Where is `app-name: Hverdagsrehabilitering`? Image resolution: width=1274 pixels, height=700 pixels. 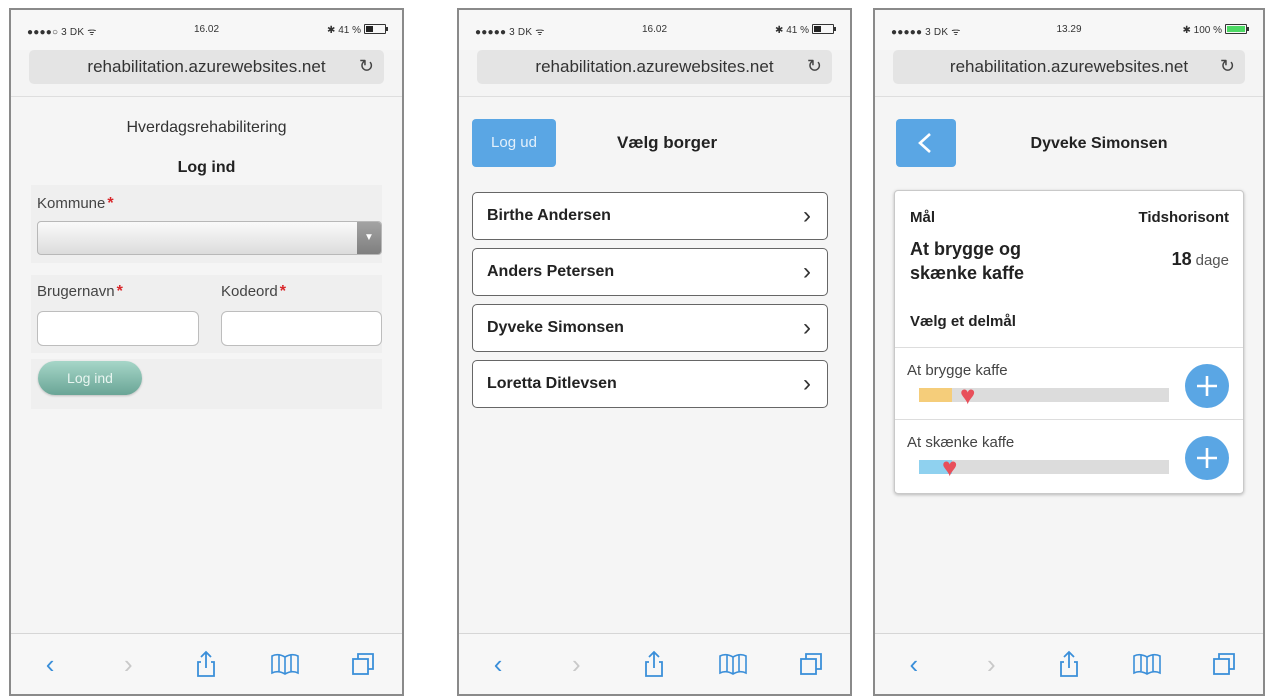
app-name: Hverdagsrehabilitering is located at coordinates (206, 127).